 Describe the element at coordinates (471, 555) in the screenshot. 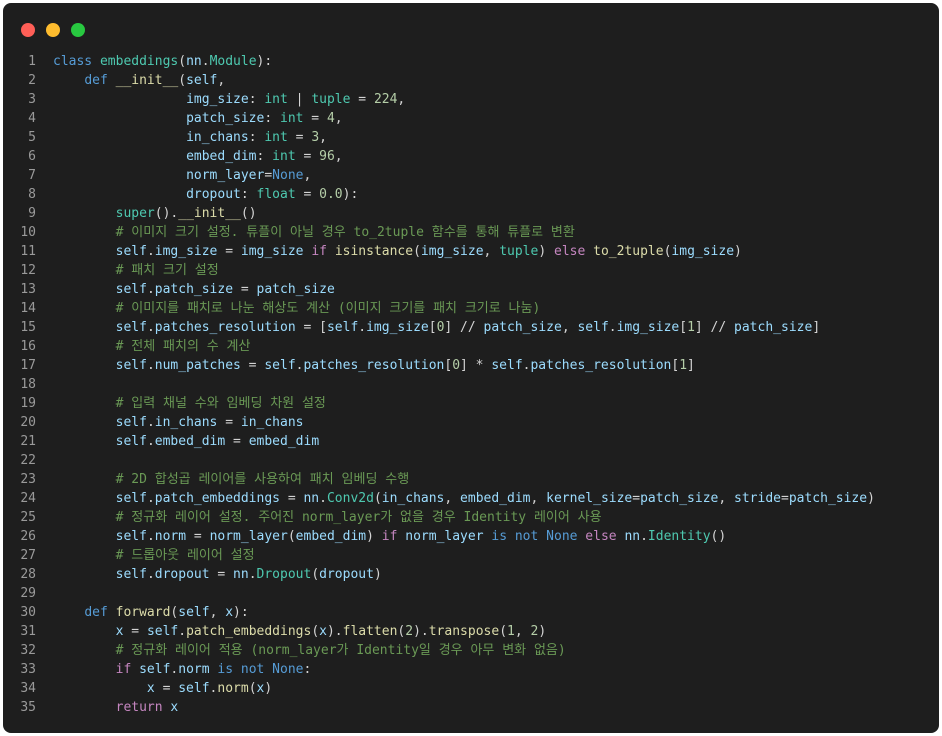

I see `code-line: 27 # 드롭아웃 레이어 설정` at that location.